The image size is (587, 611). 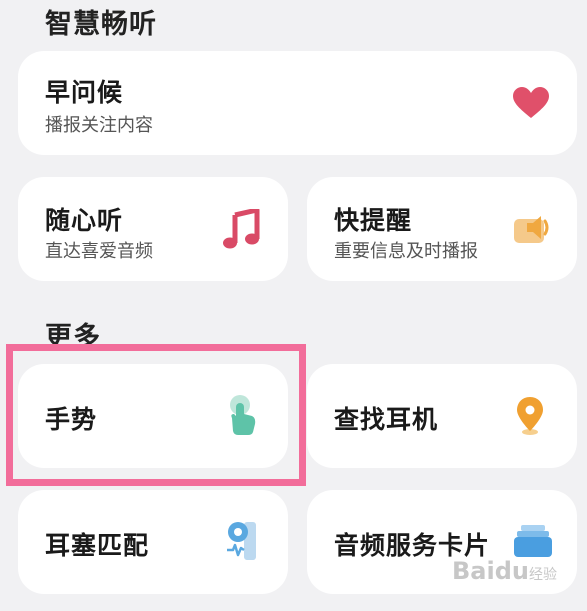 I want to click on speaker-icon, so click(x=531, y=229).